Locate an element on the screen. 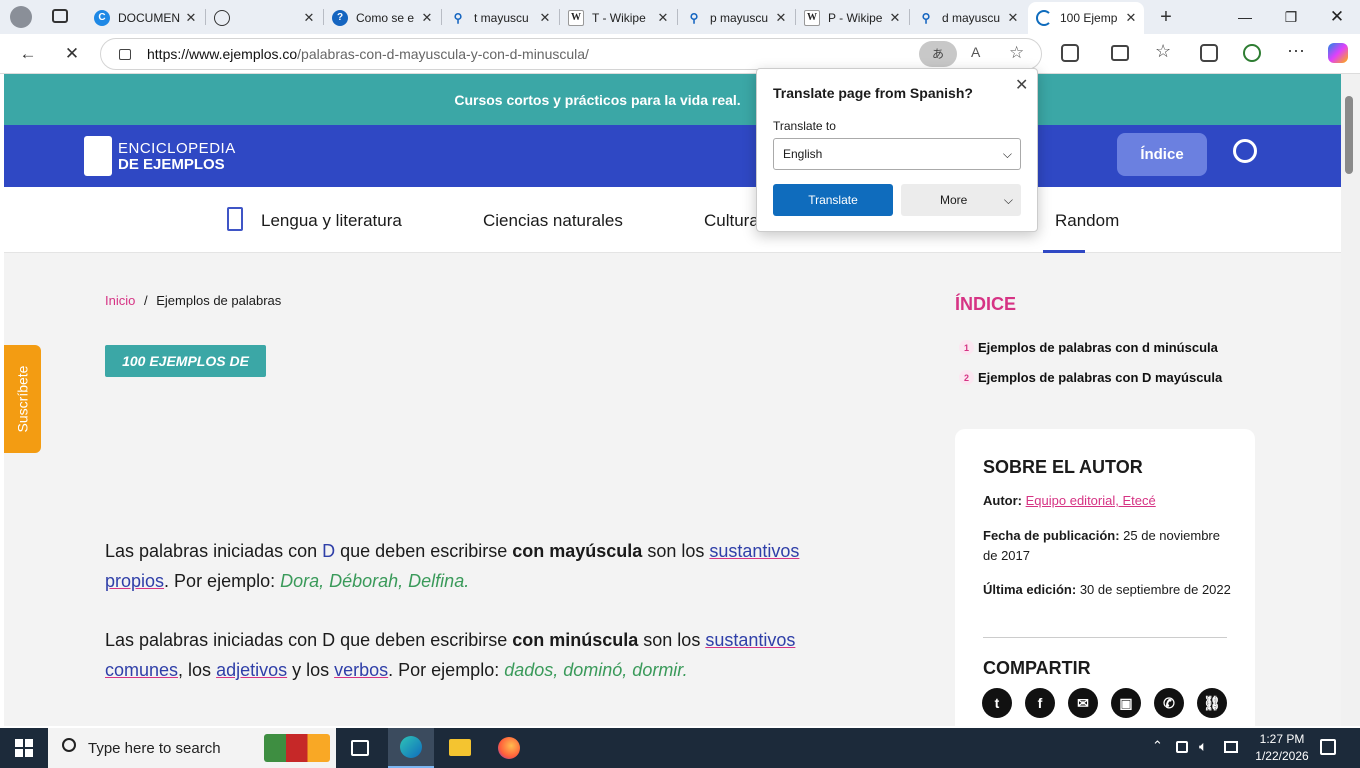  twitter-icon: t is located at coordinates (997, 703).